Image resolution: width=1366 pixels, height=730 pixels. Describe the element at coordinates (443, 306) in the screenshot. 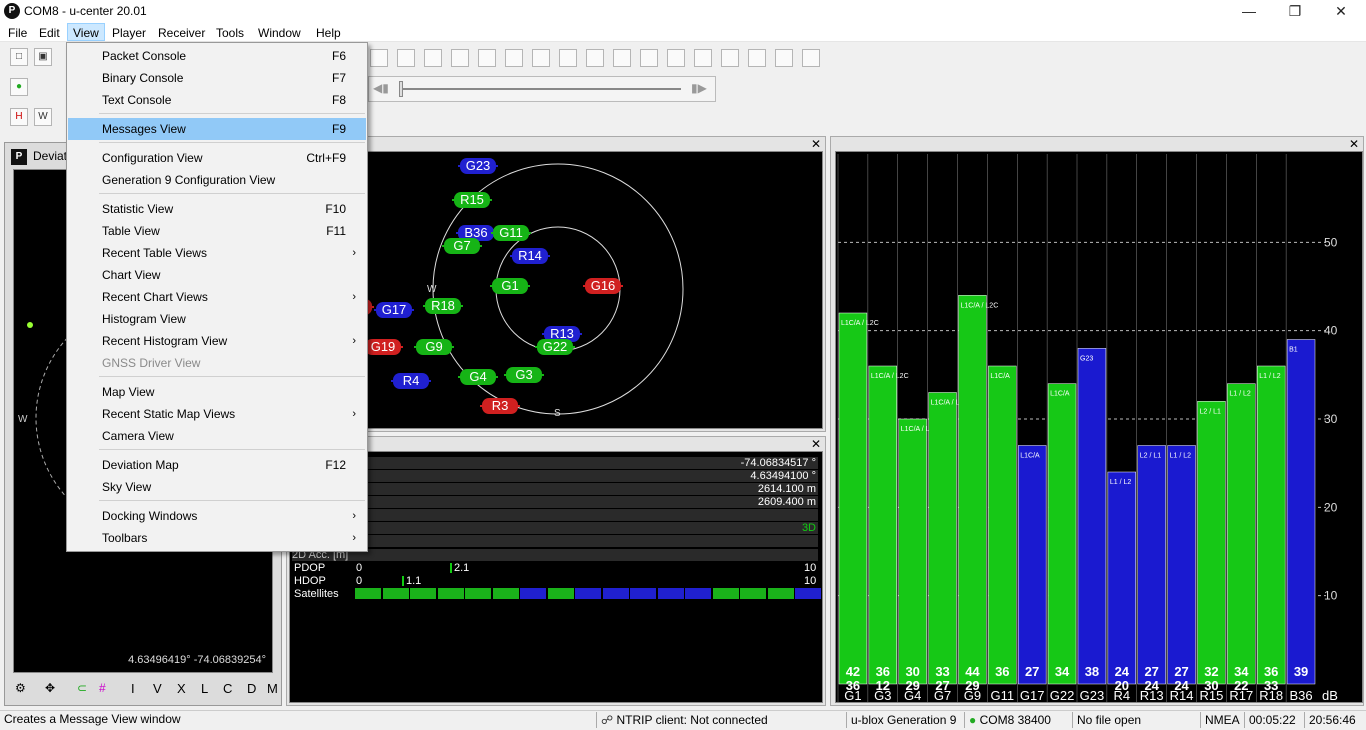

I see `satellite-r18: R18` at that location.